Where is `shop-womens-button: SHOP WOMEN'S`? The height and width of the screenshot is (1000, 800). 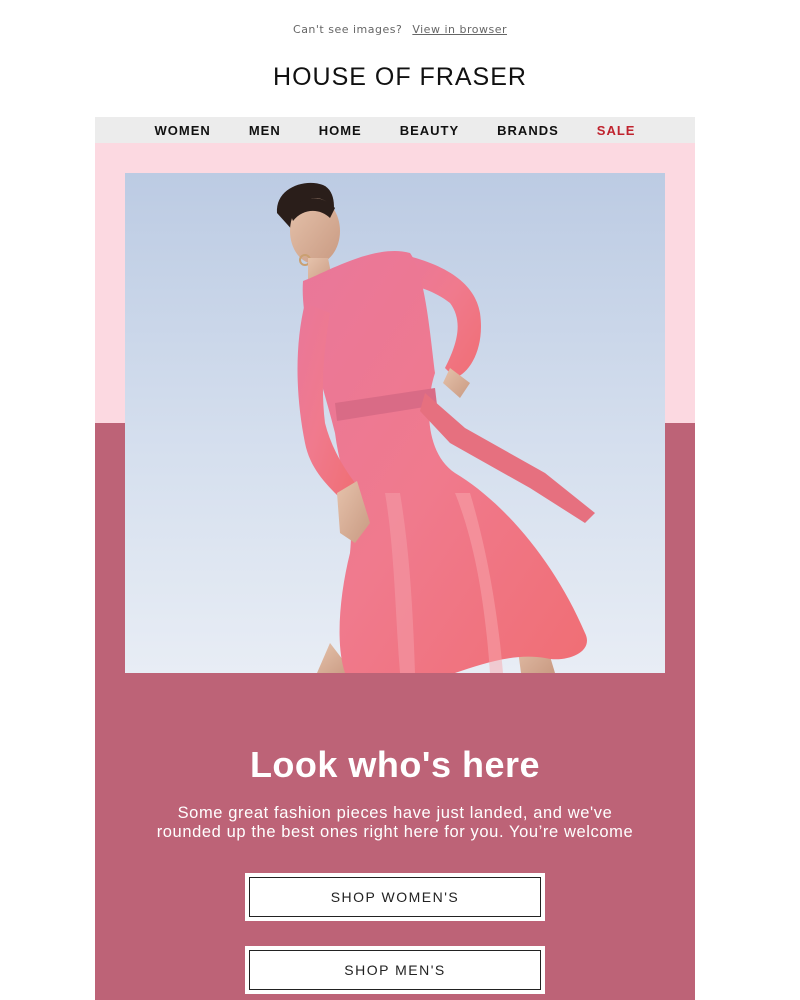 shop-womens-button: SHOP WOMEN'S is located at coordinates (395, 897).